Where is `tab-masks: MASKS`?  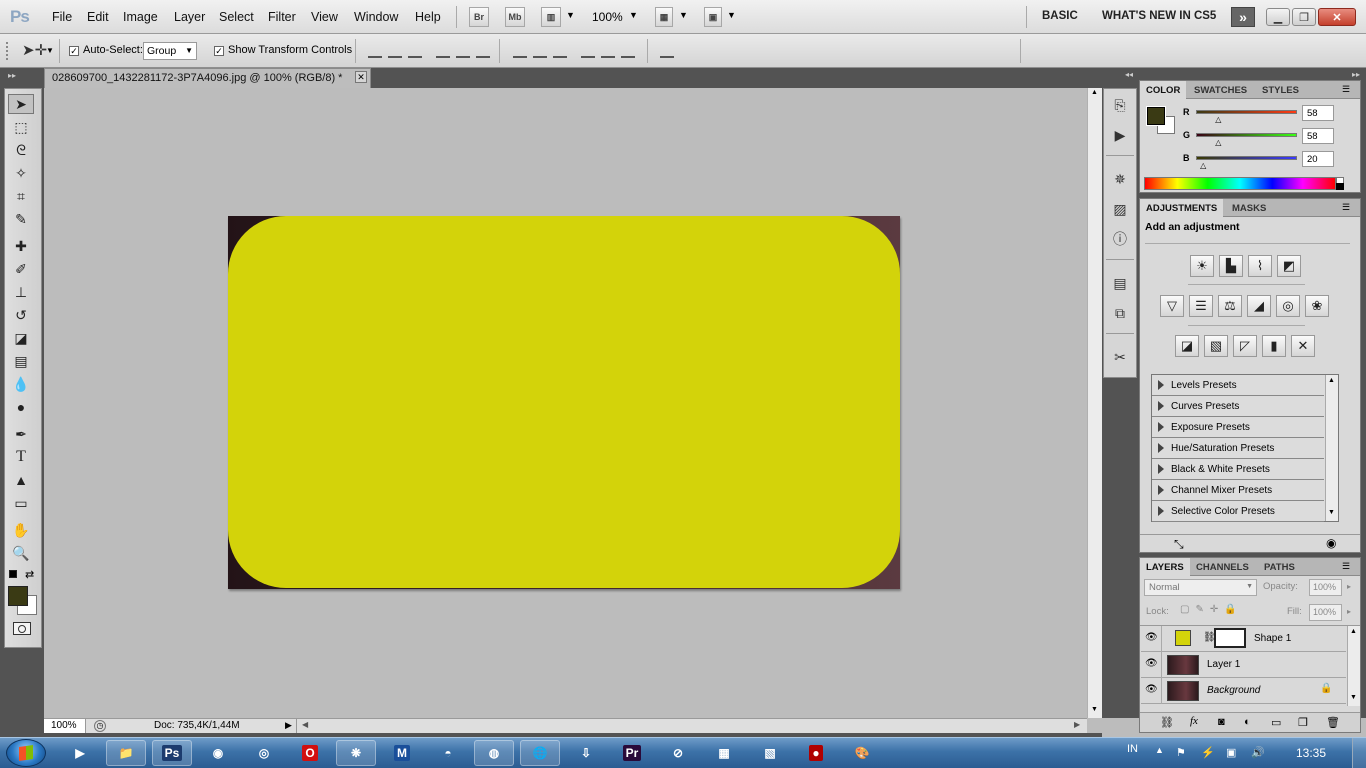 tab-masks: MASKS is located at coordinates (1249, 208).